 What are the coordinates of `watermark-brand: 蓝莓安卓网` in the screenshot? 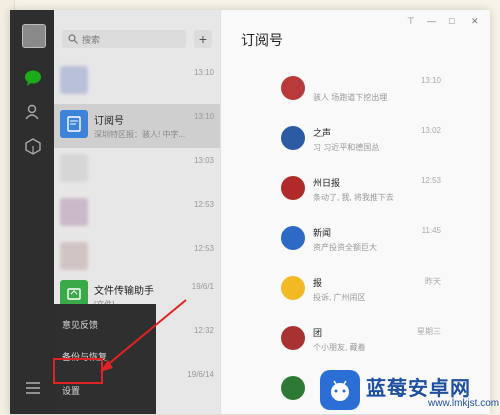 It's located at (418, 389).